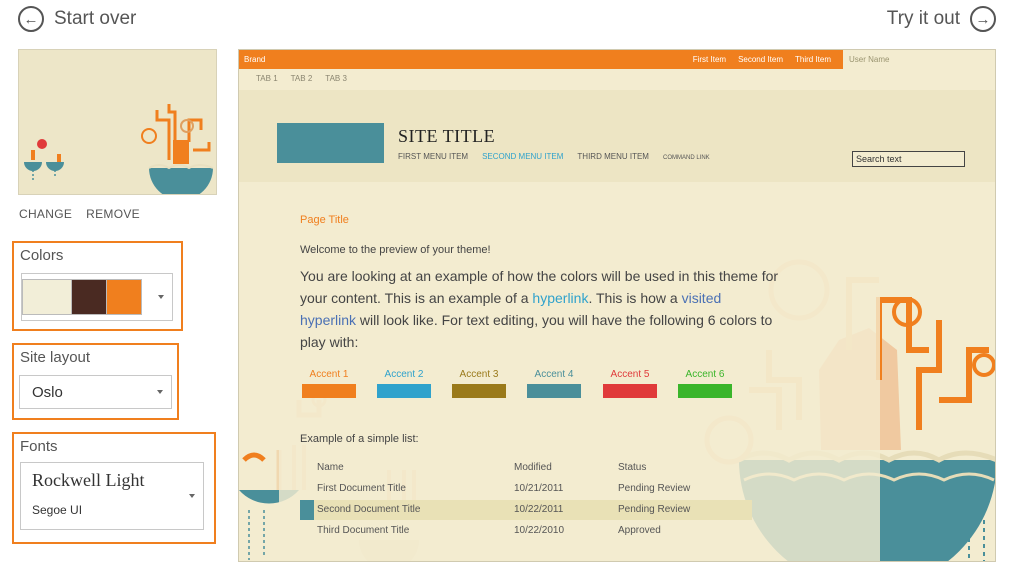 This screenshot has height=562, width=1024. I want to click on site-layout-label: Site layout, so click(55, 357).